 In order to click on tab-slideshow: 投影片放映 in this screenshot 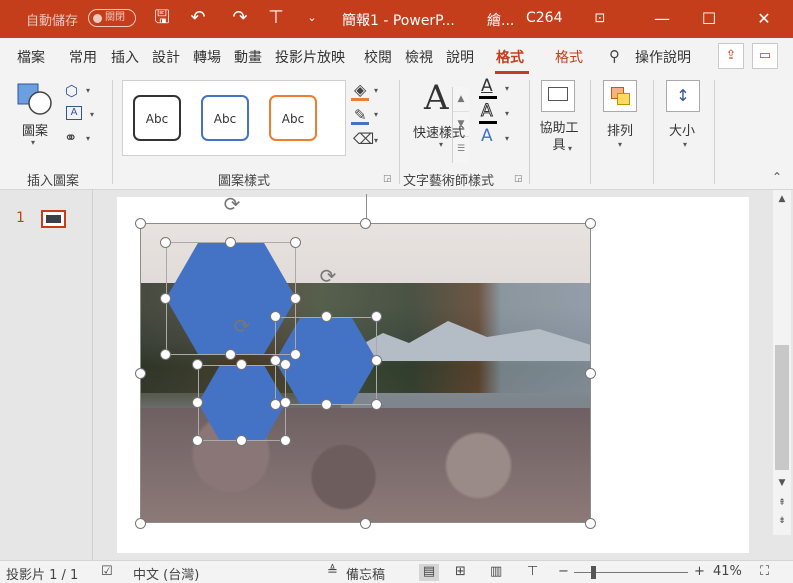, I will do `click(310, 57)`.